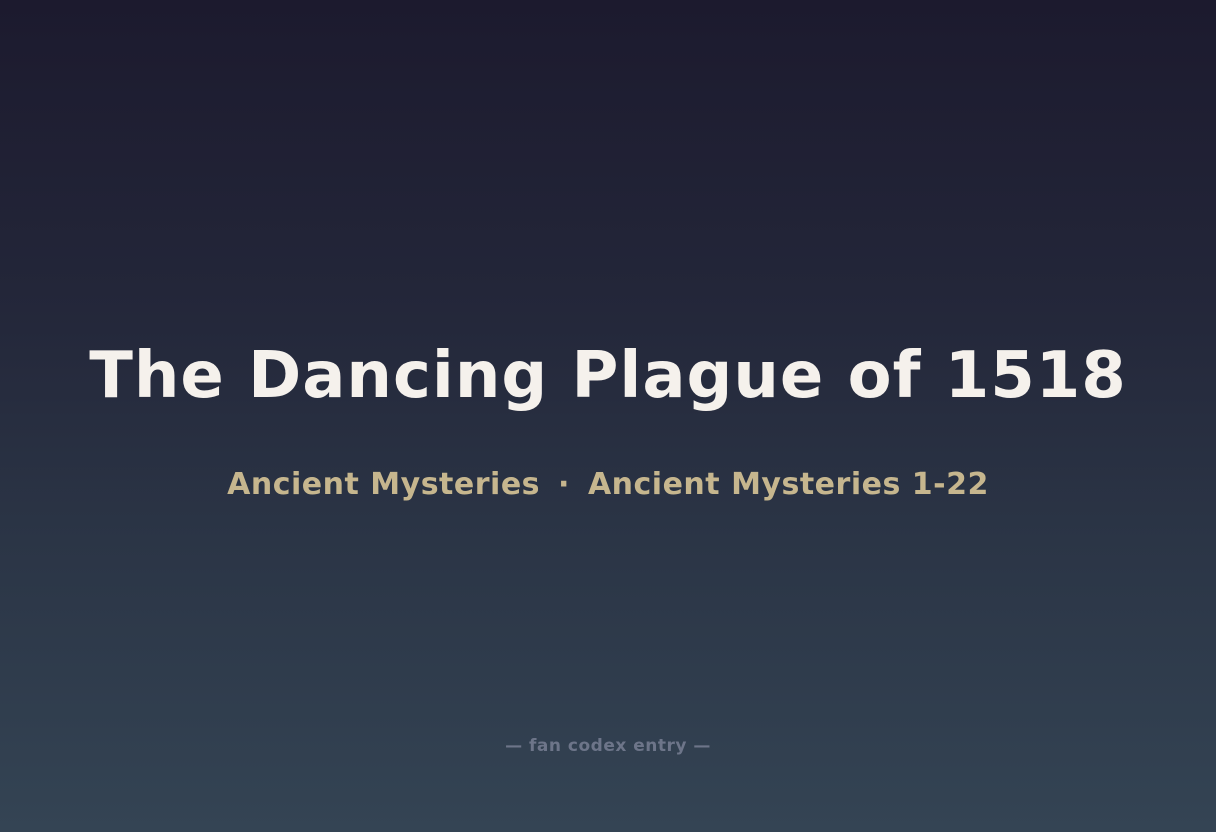 The height and width of the screenshot is (832, 1216). I want to click on subtitle: Ancient Mysteries · Ancient Mysteries 1-22, so click(608, 485).